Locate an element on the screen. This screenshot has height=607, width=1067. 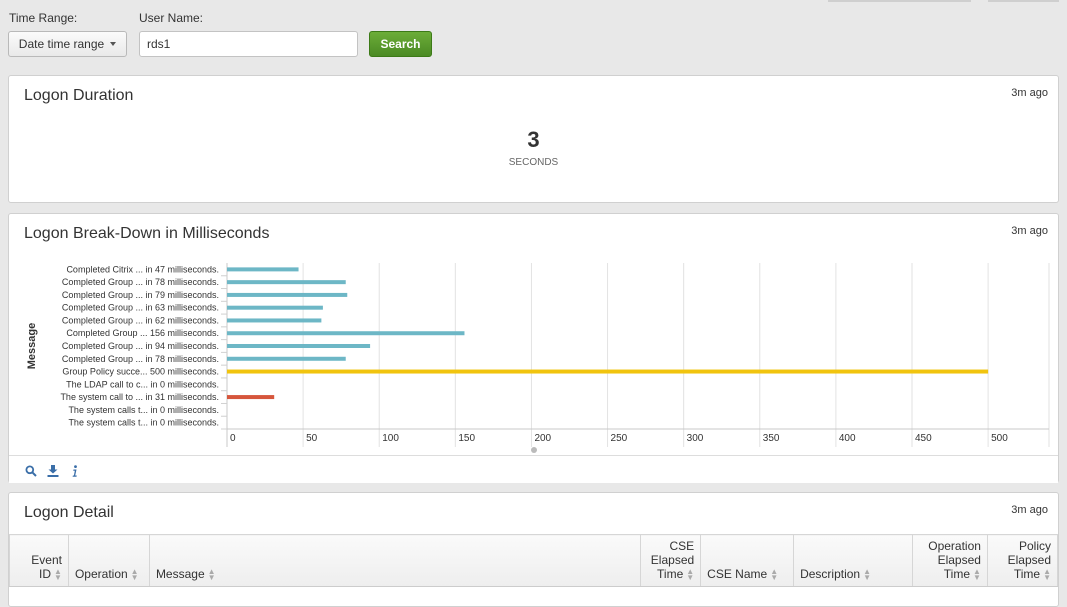
column-header-label: Description is located at coordinates (830, 574).